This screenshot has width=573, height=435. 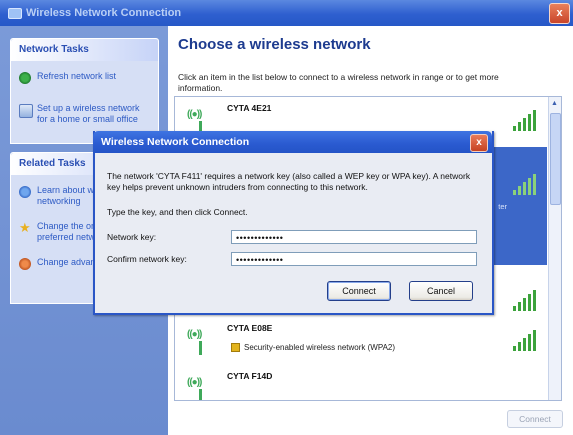 What do you see at coordinates (354, 259) in the screenshot?
I see `confirm-key-field: •••••••••••••` at bounding box center [354, 259].